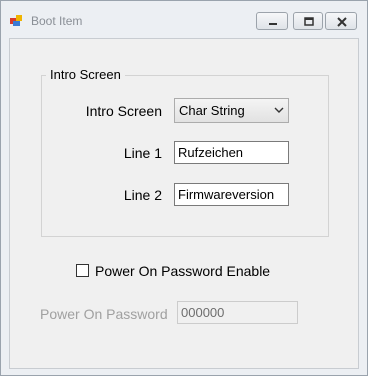 This screenshot has width=368, height=376. I want to click on power-on-password-enable-checkbox, so click(82, 270).